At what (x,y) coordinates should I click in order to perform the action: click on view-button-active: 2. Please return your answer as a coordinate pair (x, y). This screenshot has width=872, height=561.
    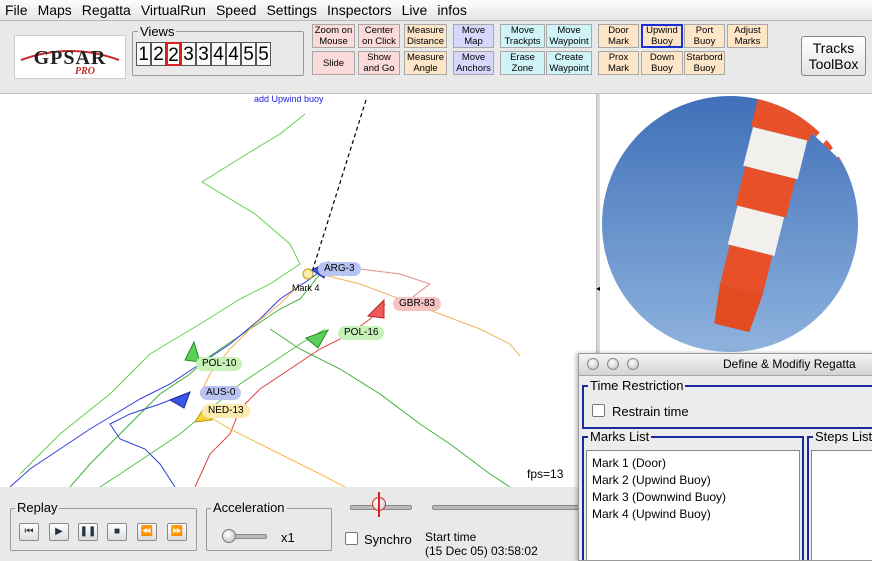
    Looking at the image, I should click on (173, 54).